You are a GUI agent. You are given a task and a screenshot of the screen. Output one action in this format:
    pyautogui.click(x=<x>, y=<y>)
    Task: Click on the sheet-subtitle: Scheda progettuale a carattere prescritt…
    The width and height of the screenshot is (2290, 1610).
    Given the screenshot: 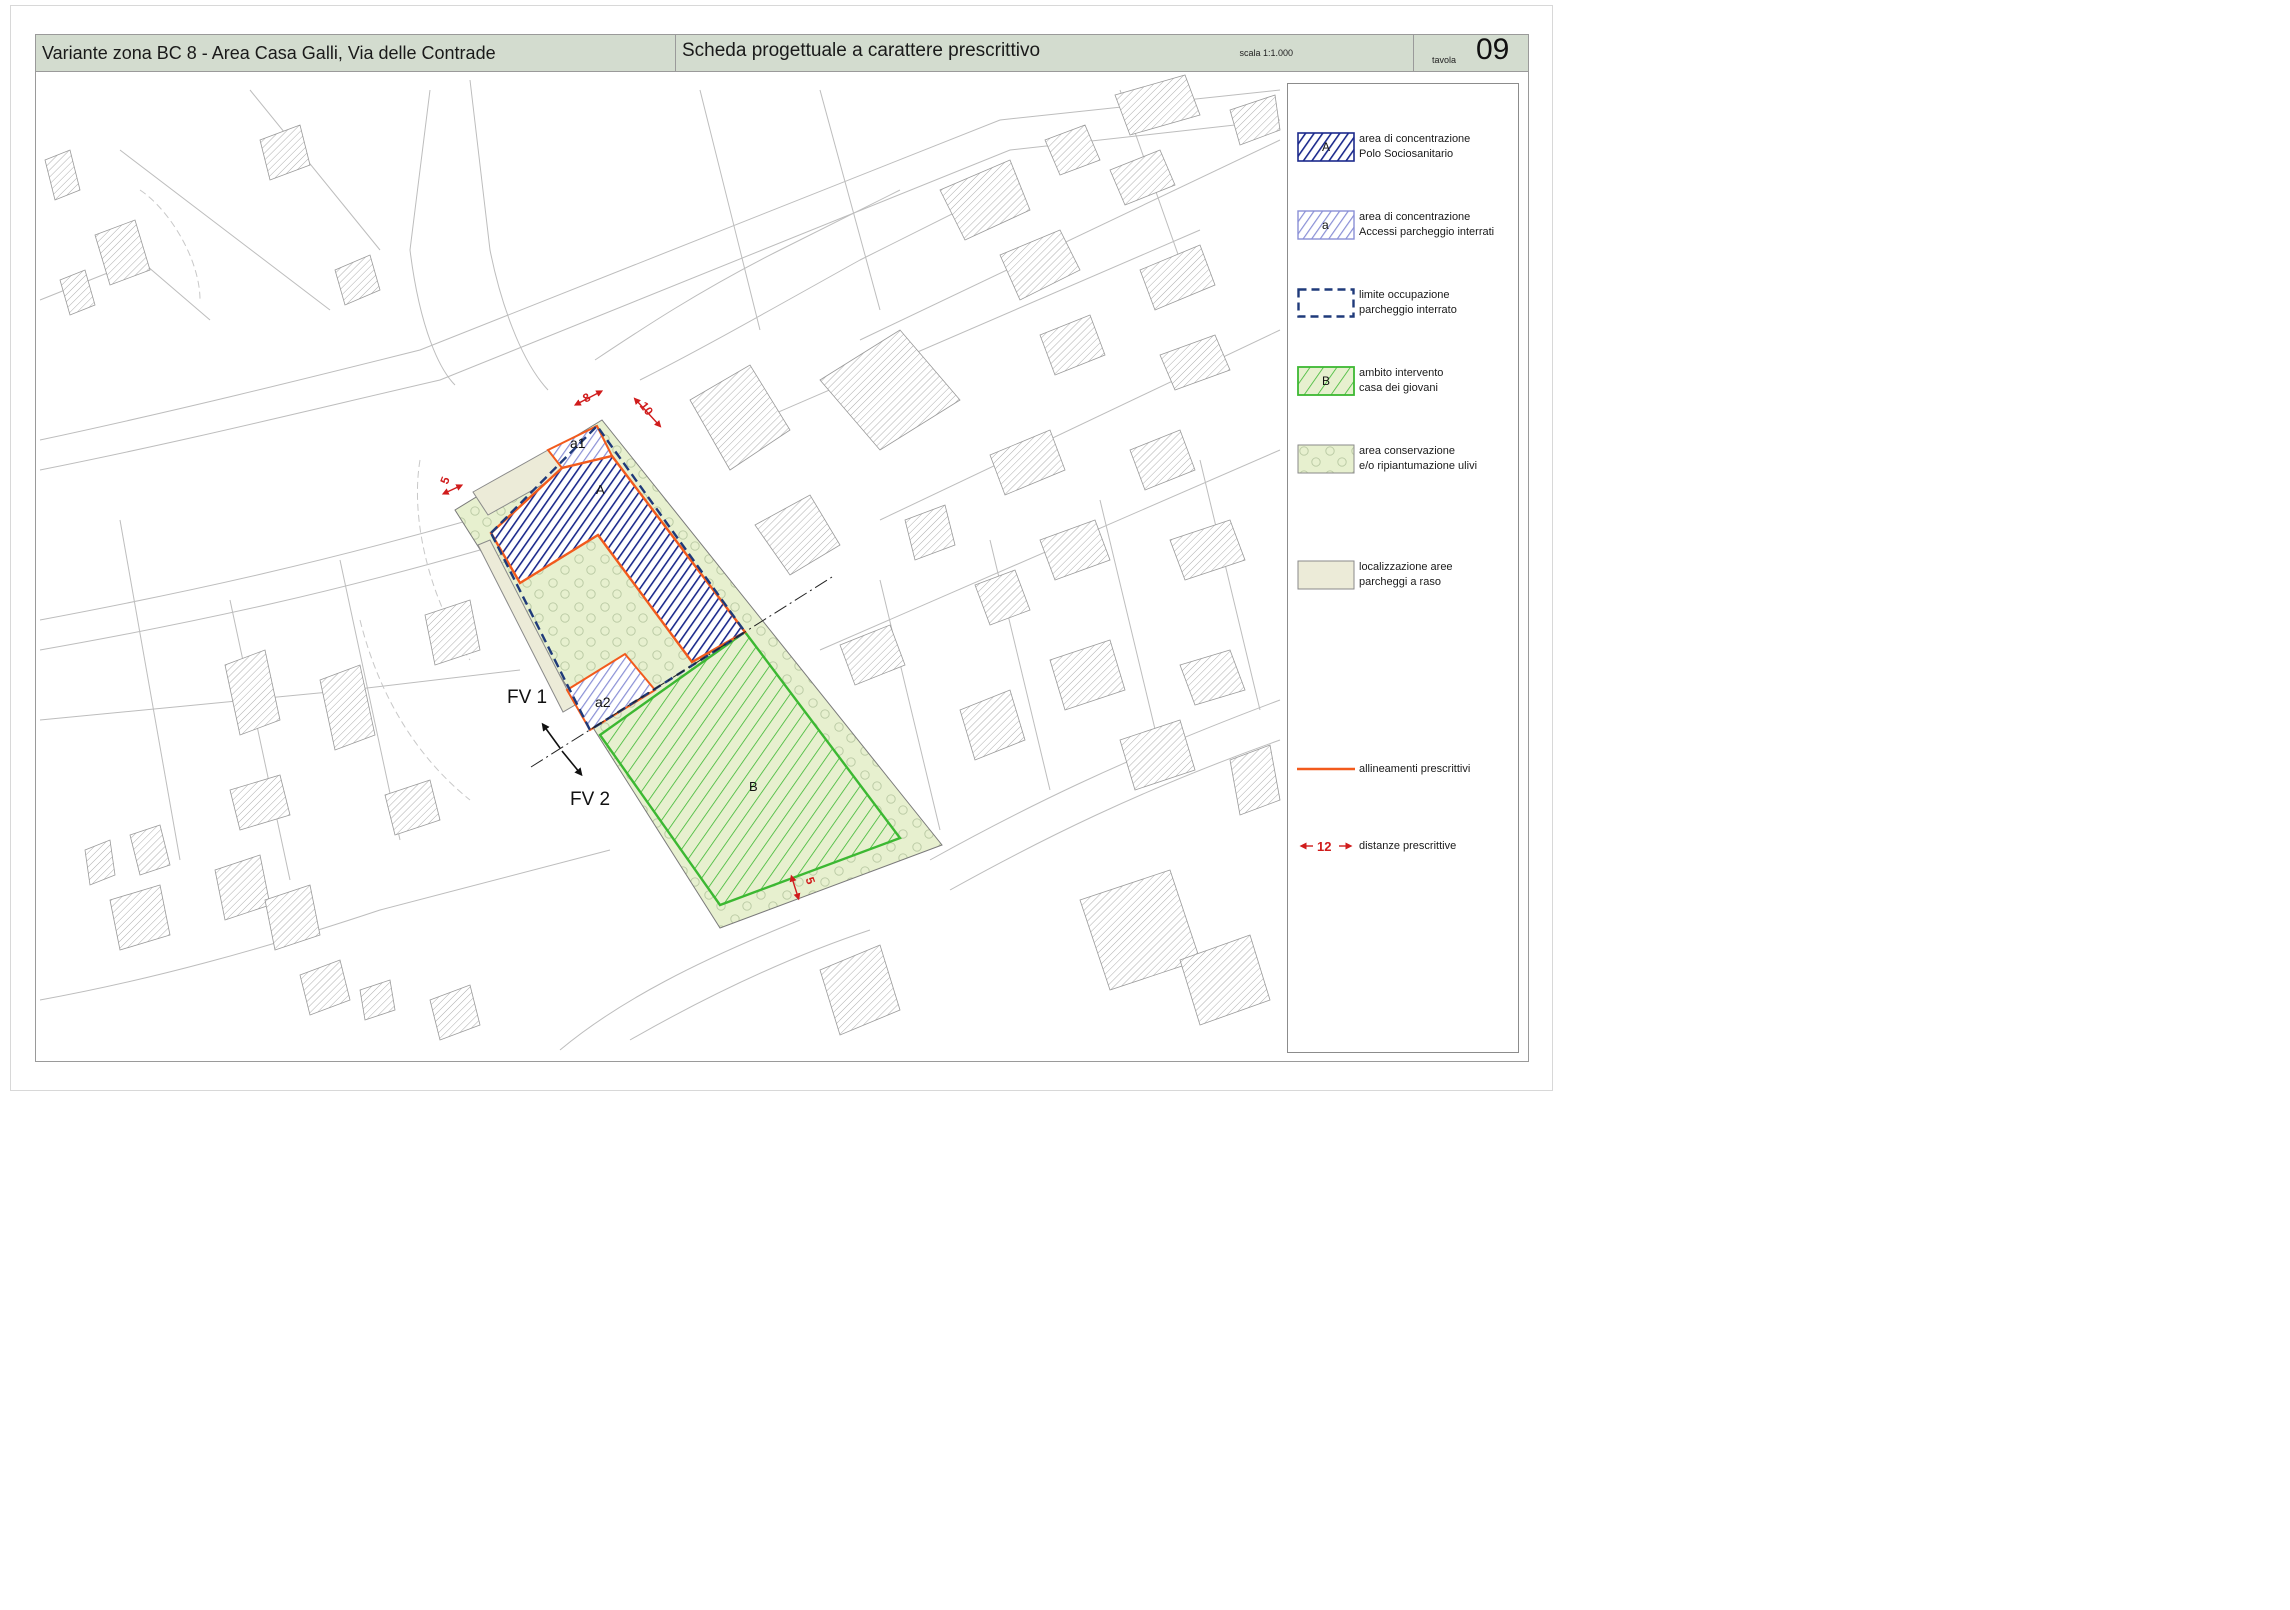 What is the action you would take?
    pyautogui.click(x=1045, y=53)
    